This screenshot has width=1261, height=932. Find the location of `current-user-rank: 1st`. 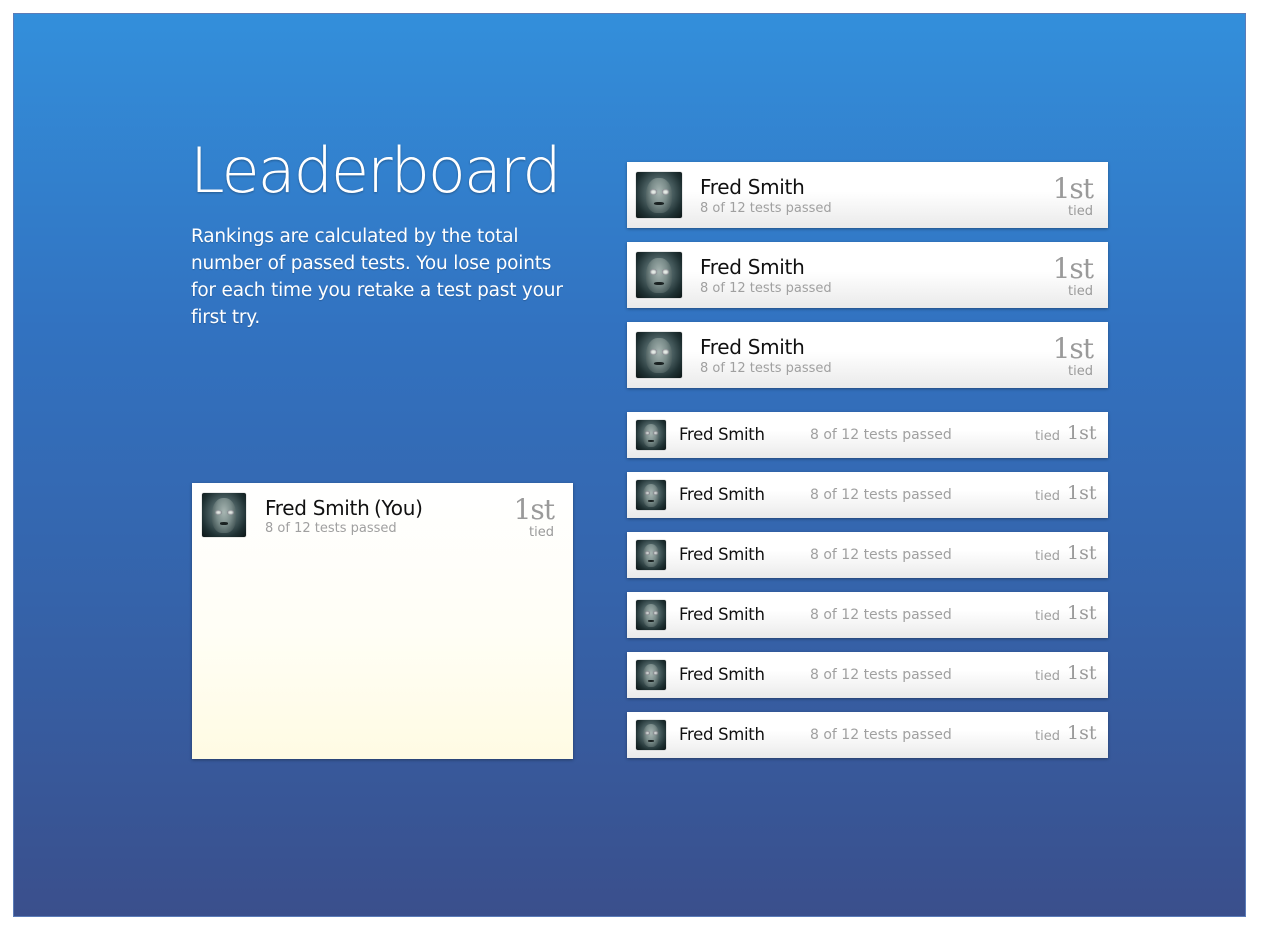

current-user-rank: 1st is located at coordinates (534, 509).